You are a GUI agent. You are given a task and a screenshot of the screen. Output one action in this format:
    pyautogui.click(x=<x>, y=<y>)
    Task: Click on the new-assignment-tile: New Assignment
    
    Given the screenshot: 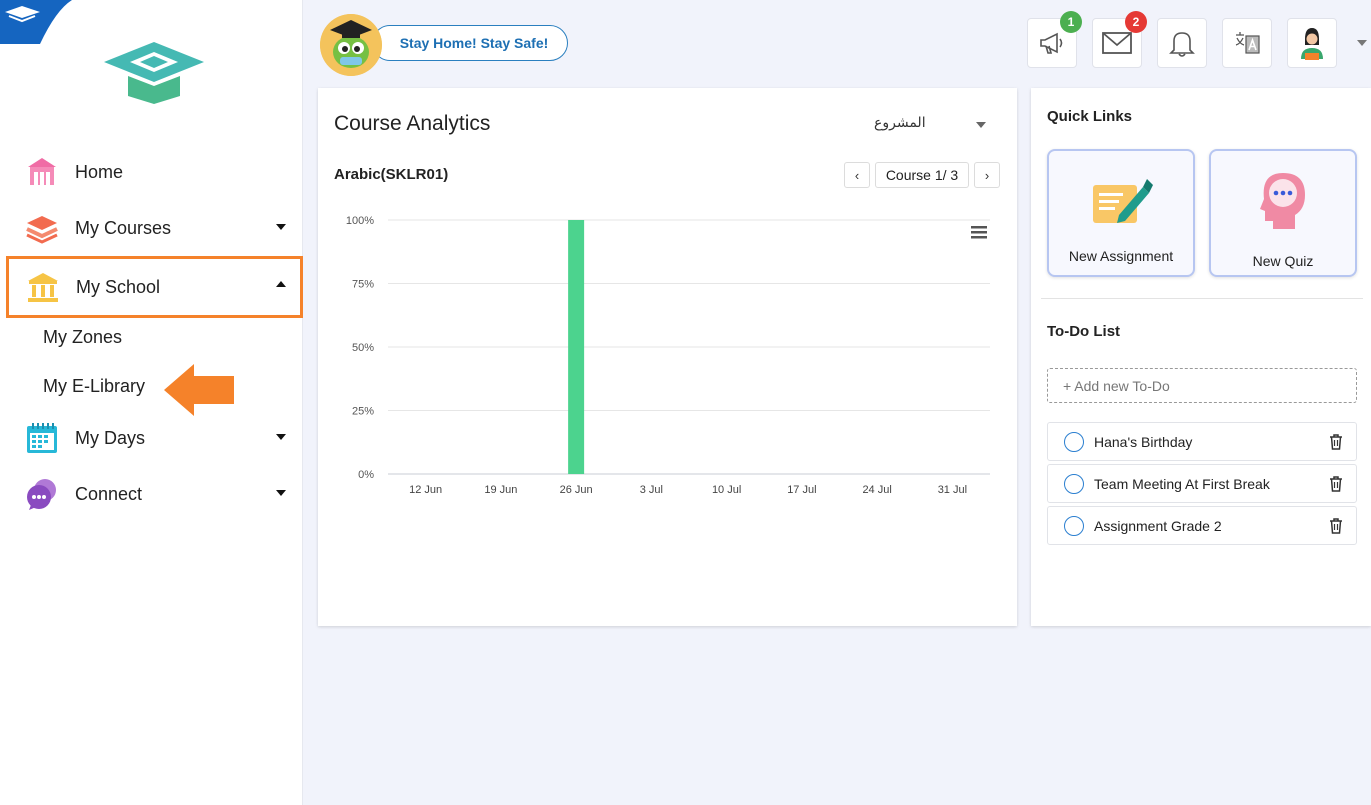 What is the action you would take?
    pyautogui.click(x=1121, y=213)
    